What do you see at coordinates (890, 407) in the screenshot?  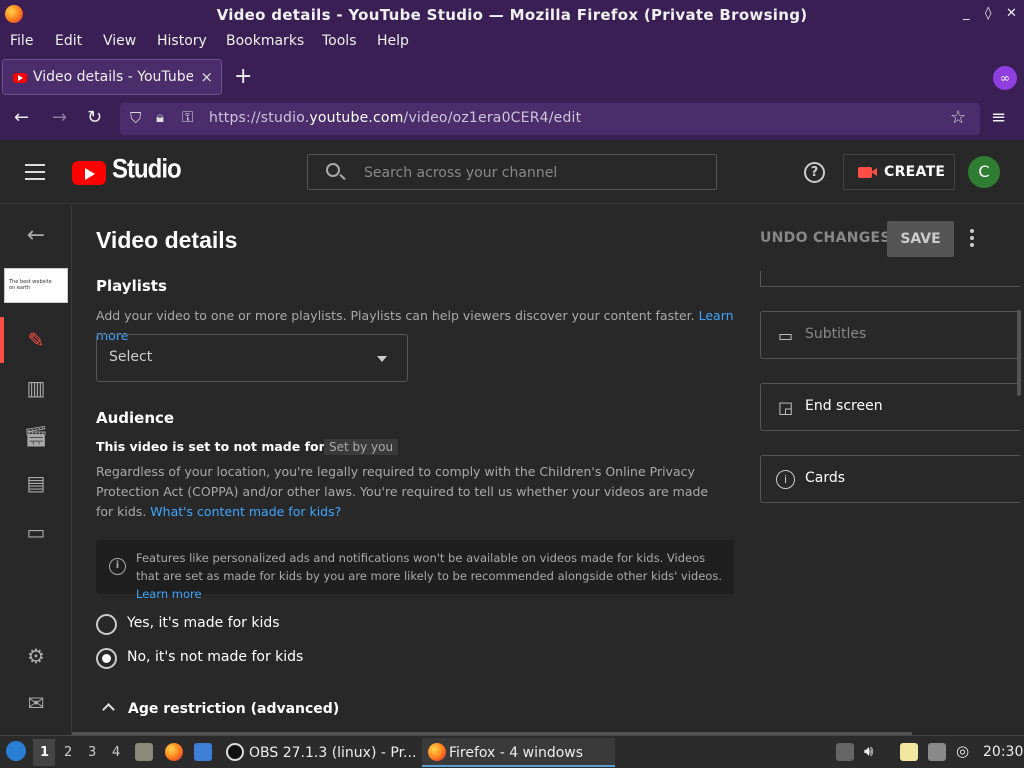 I see `end-screen-card: ◲ End screen` at bounding box center [890, 407].